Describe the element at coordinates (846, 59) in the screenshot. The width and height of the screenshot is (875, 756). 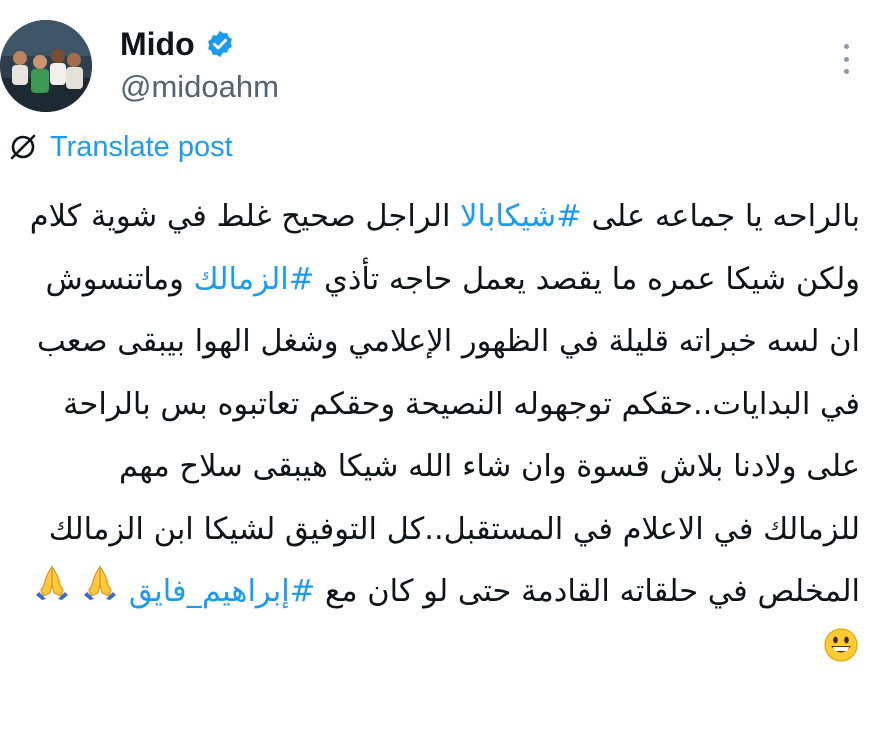
I see `more-options-icon` at that location.